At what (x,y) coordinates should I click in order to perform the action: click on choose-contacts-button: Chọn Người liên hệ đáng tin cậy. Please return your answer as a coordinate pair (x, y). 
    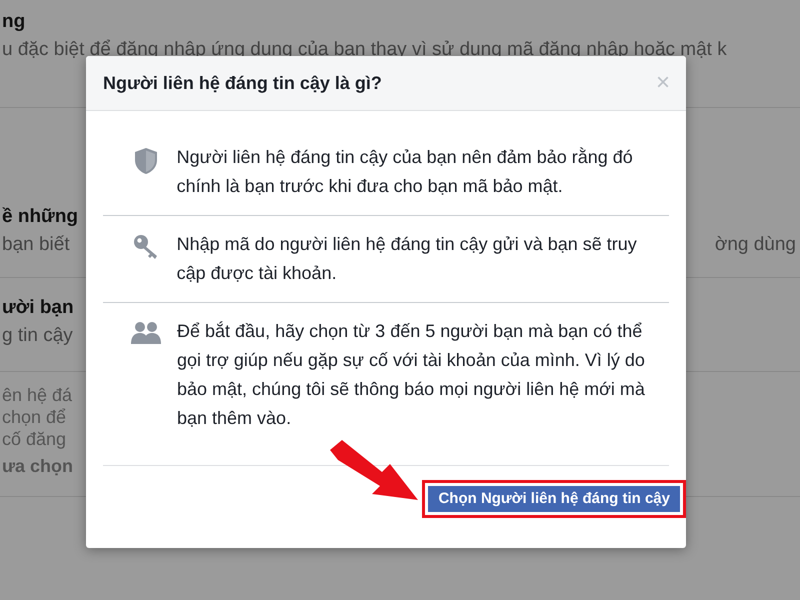
    Looking at the image, I should click on (554, 499).